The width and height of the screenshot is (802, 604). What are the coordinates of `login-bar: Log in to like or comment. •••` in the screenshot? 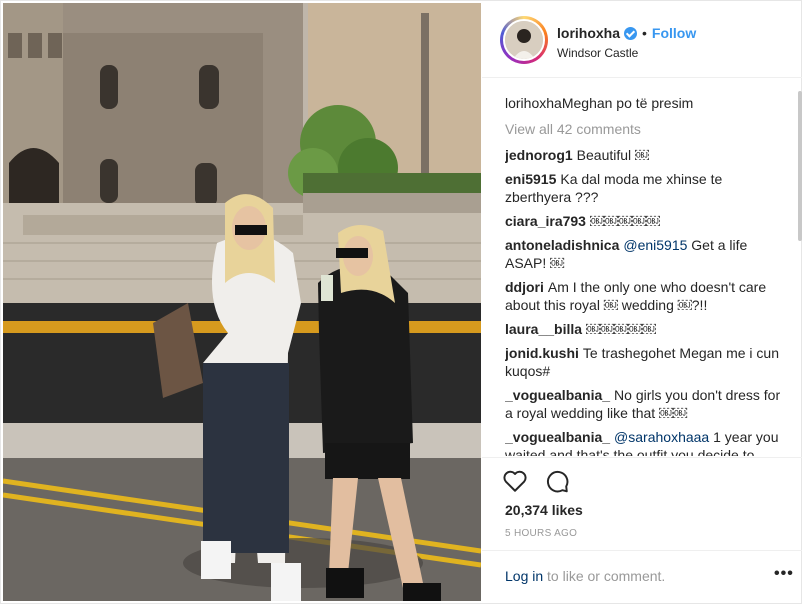 It's located at (642, 577).